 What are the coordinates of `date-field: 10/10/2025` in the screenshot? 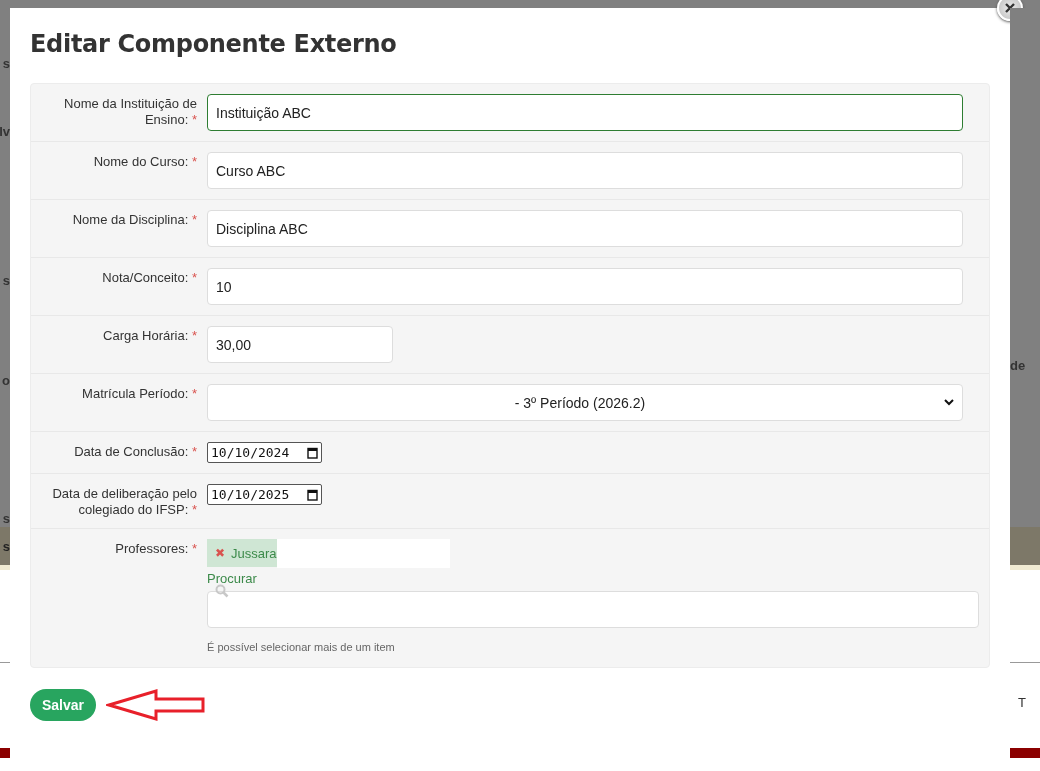 It's located at (264, 494).